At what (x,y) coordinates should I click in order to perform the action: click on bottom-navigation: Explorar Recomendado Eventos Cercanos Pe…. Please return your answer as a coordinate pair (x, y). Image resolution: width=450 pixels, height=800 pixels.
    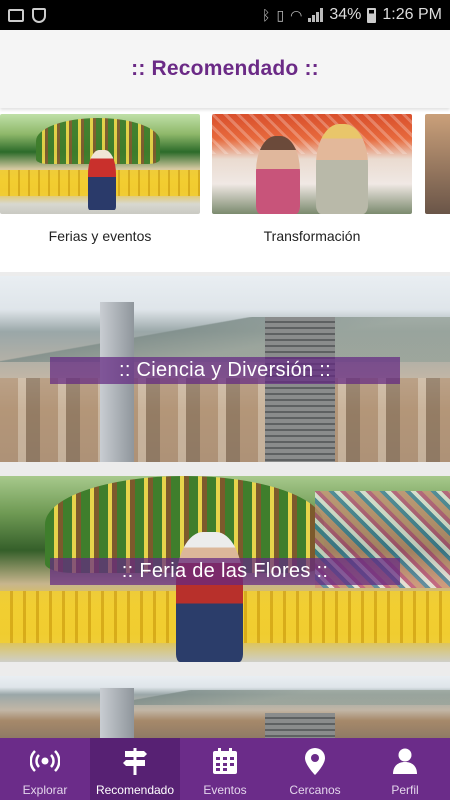
    Looking at the image, I should click on (225, 769).